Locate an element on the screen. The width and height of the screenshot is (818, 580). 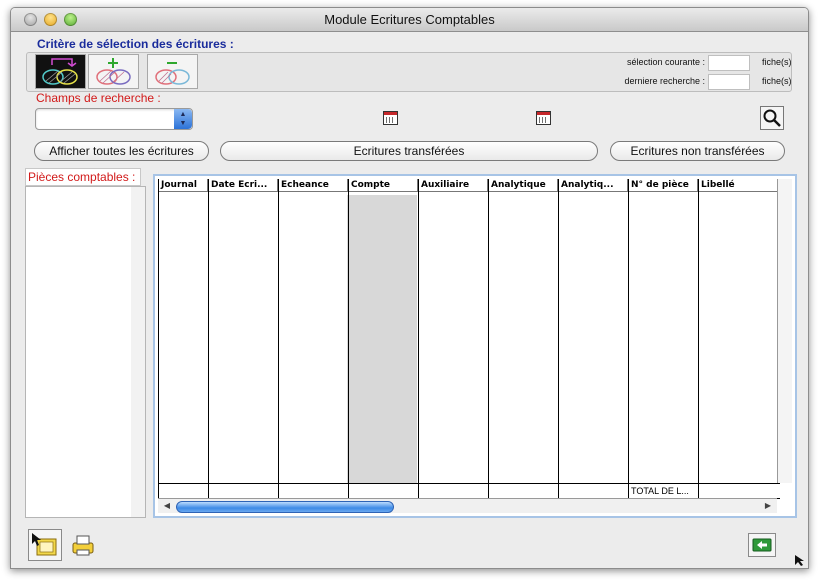
print-button is located at coordinates (83, 545).